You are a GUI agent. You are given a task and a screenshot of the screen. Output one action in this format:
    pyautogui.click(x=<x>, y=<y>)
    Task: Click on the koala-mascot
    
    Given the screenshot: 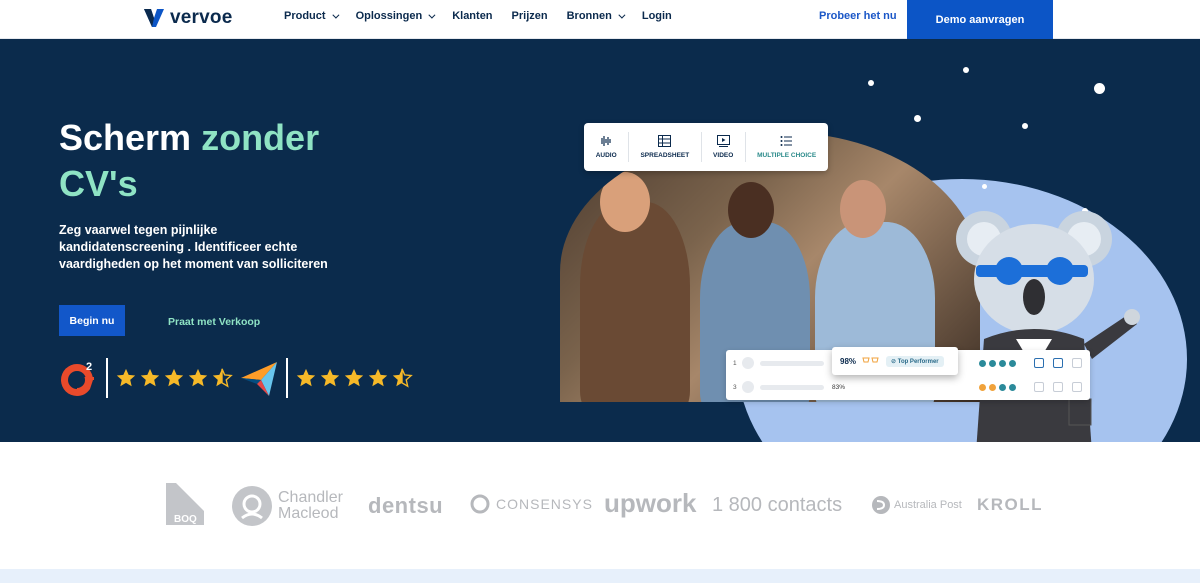 What is the action you would take?
    pyautogui.click(x=1048, y=326)
    